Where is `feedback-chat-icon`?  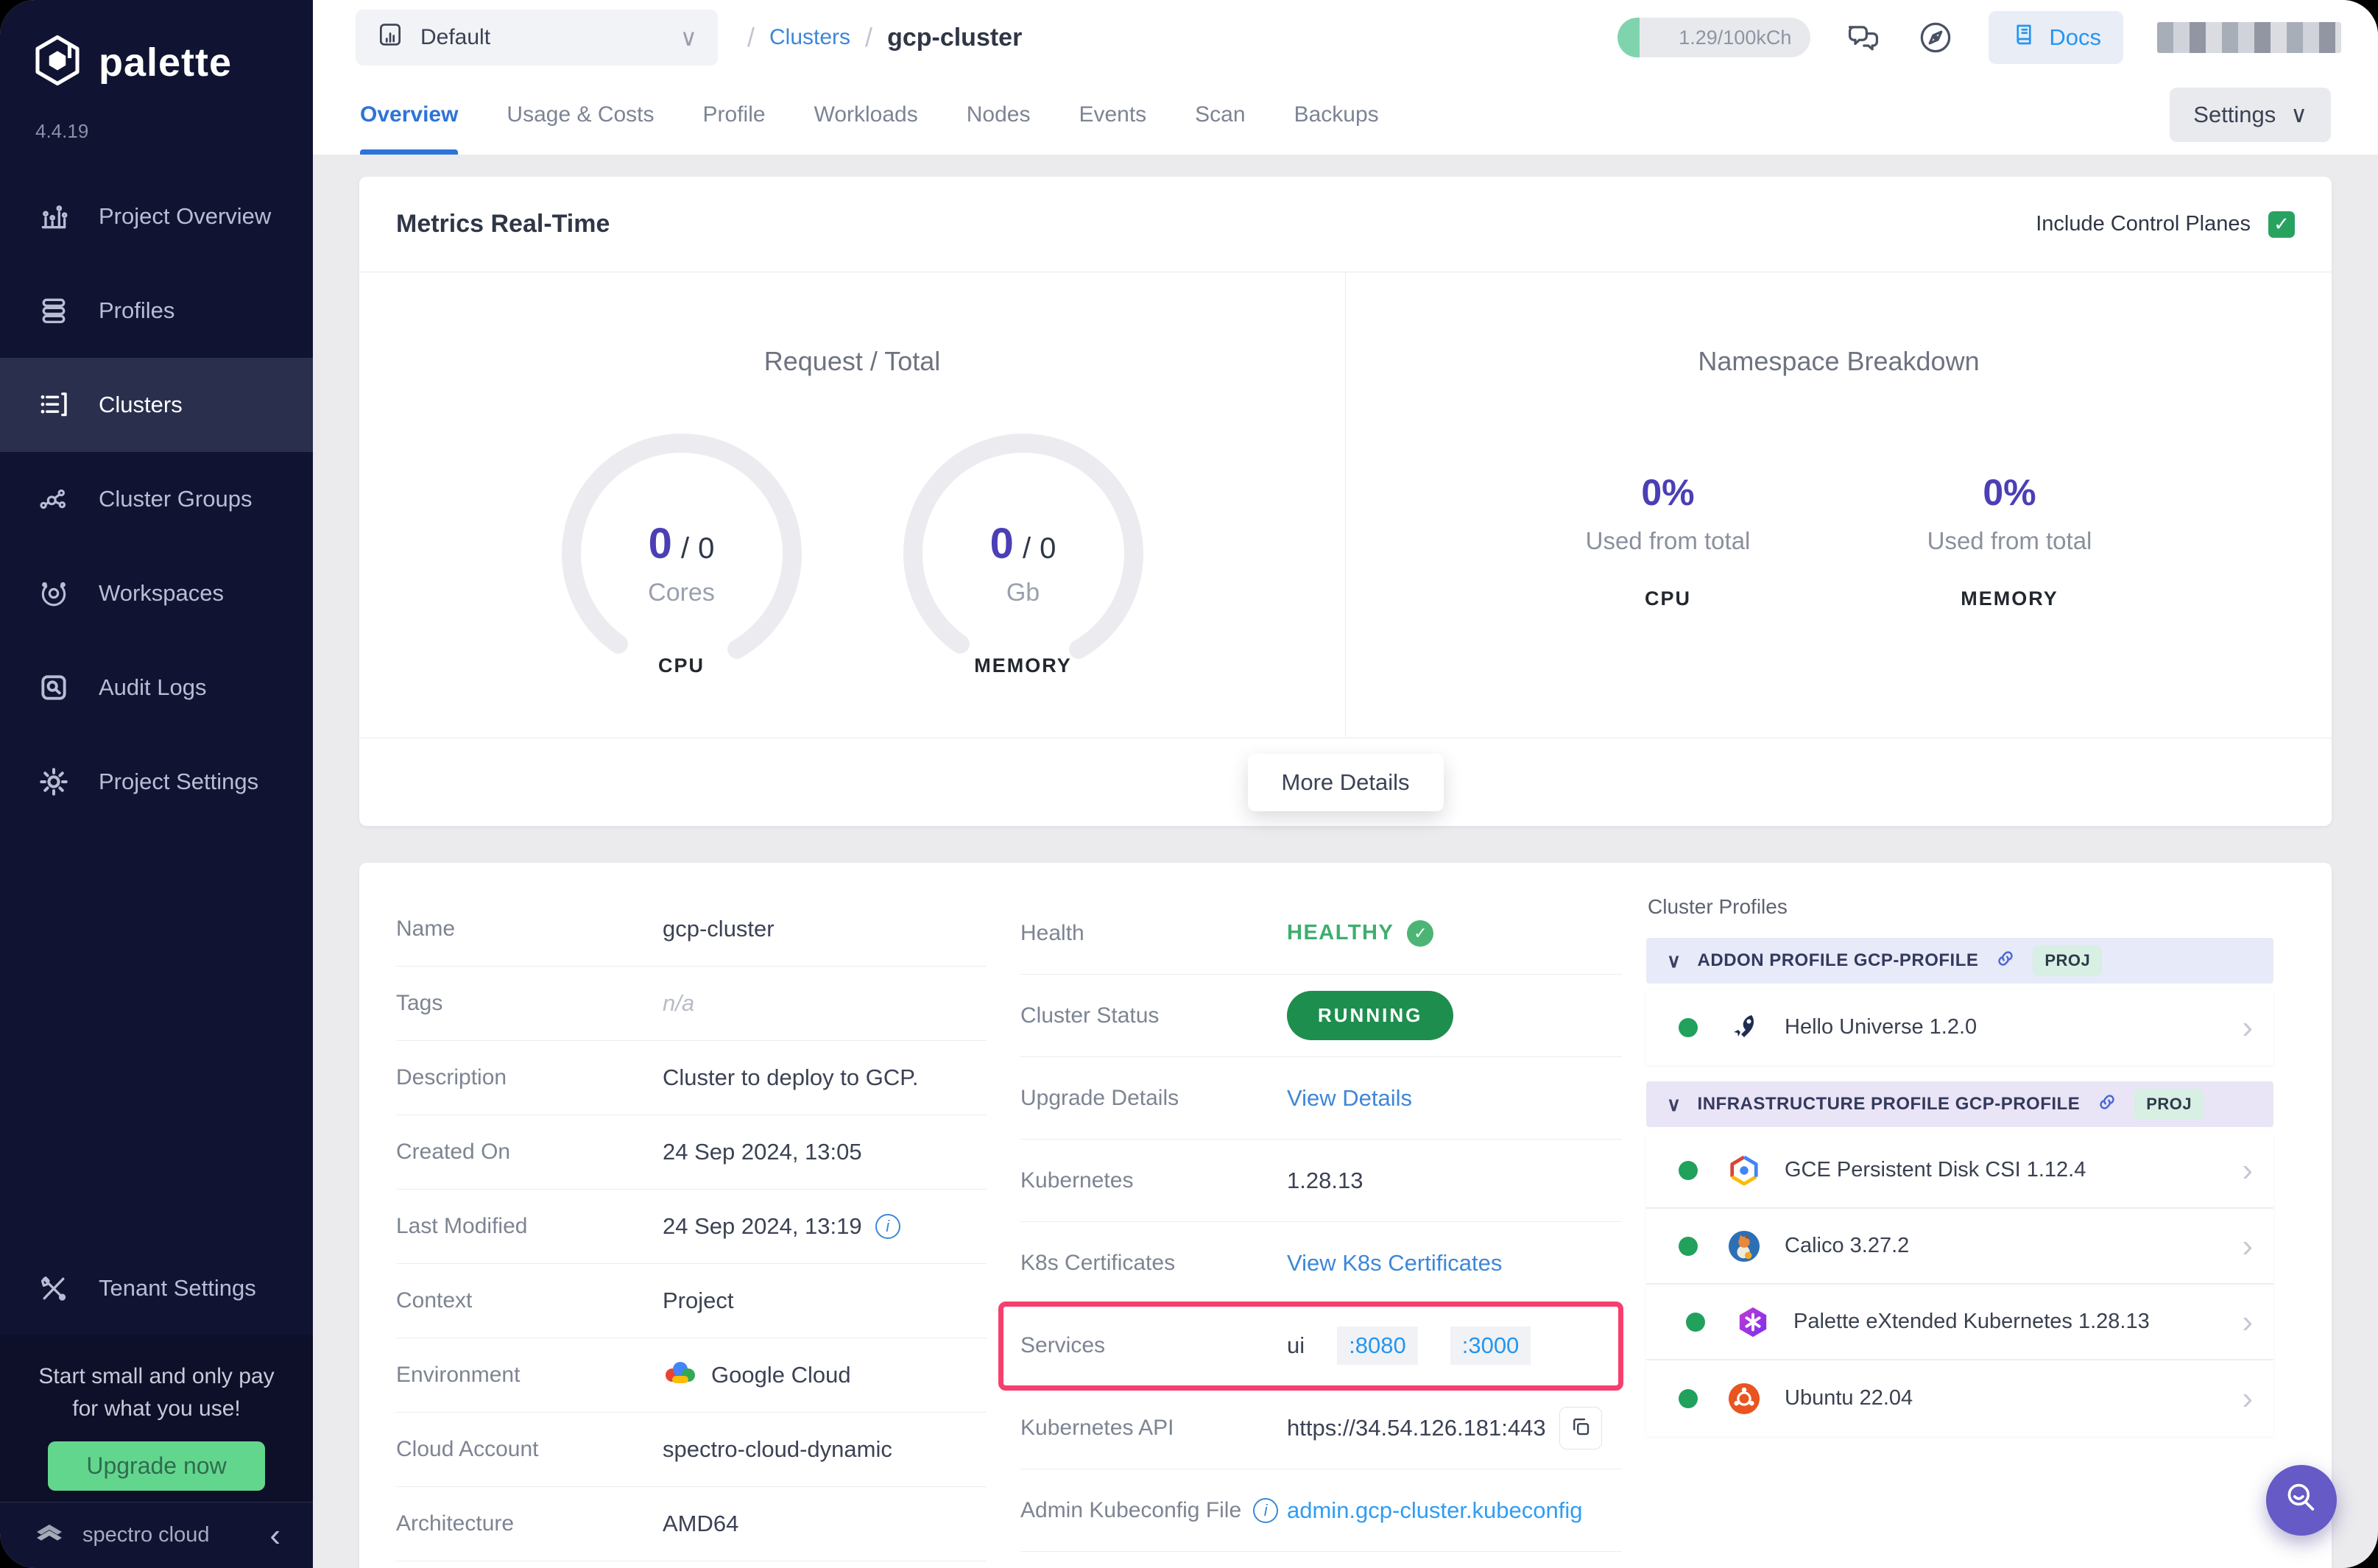
feedback-chat-icon is located at coordinates (1864, 37).